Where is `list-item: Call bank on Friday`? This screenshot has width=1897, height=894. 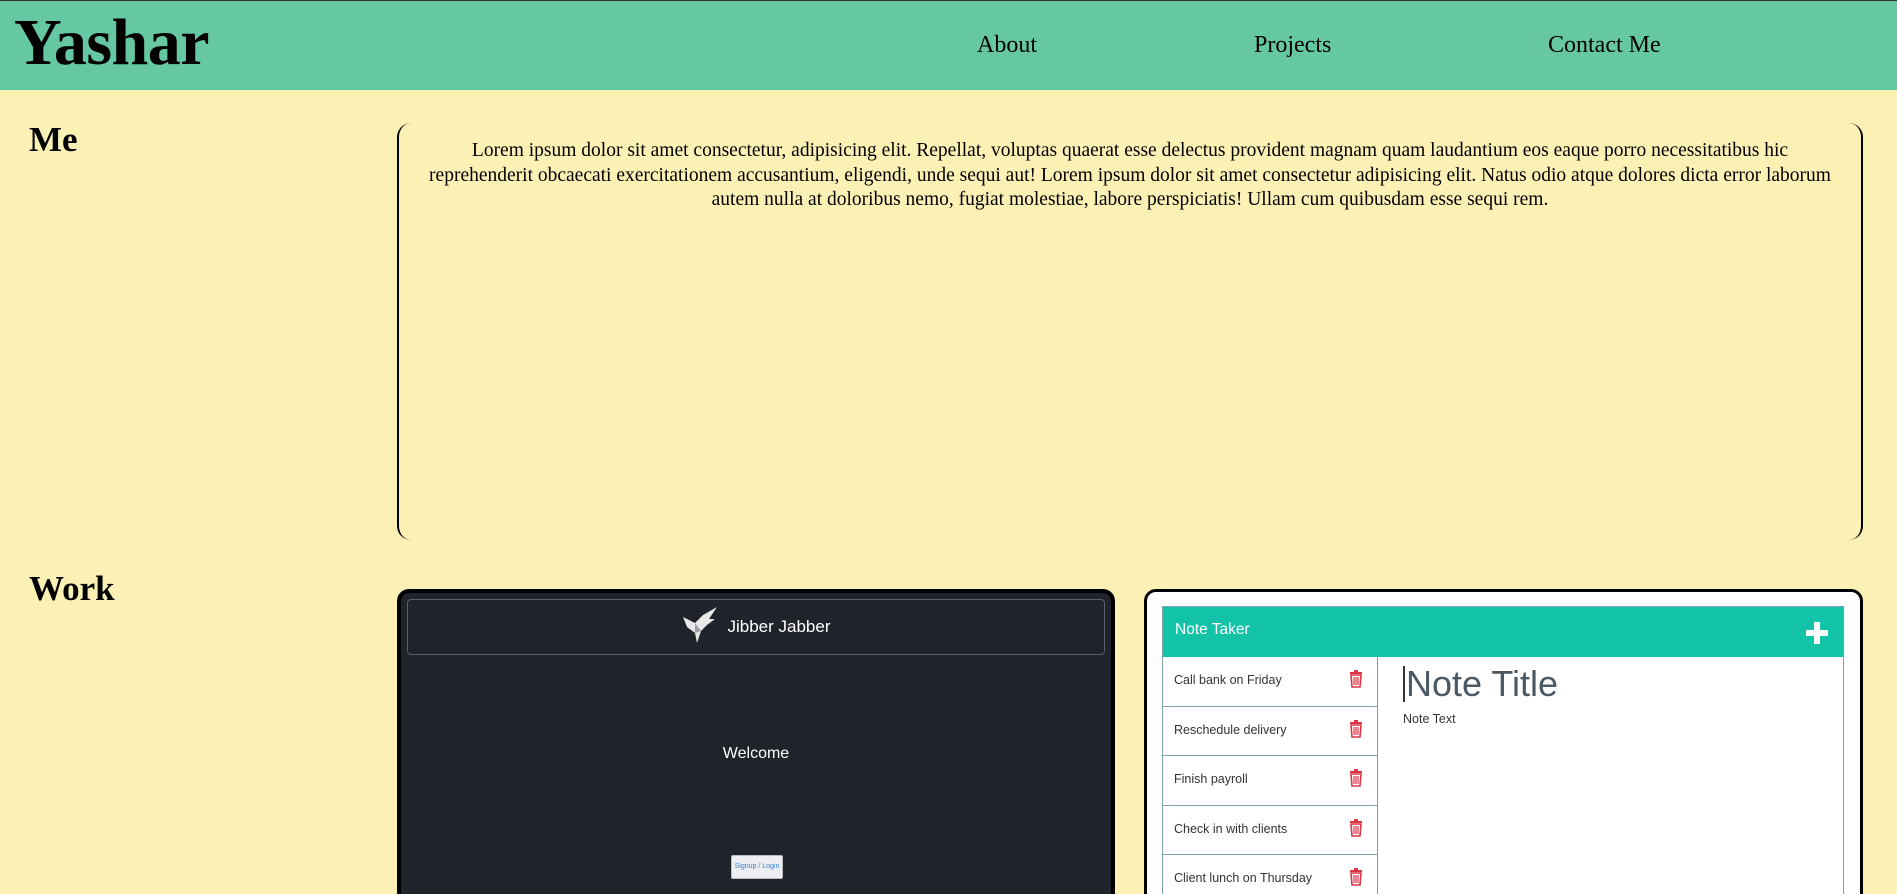 list-item: Call bank on Friday is located at coordinates (1270, 682).